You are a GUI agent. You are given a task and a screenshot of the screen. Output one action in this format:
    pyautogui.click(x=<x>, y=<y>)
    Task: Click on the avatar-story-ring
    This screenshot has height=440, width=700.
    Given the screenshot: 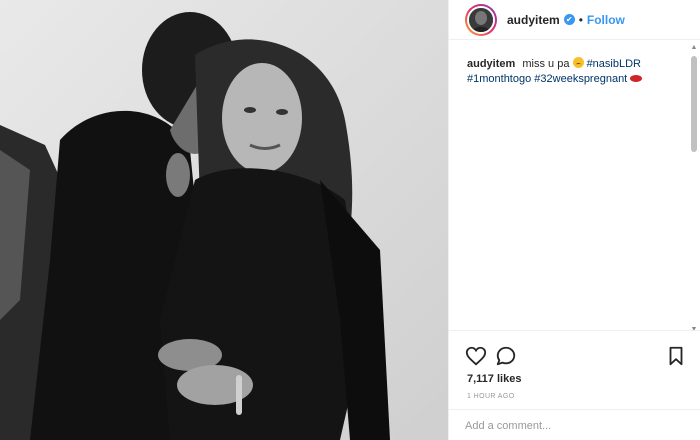 What is the action you would take?
    pyautogui.click(x=481, y=19)
    